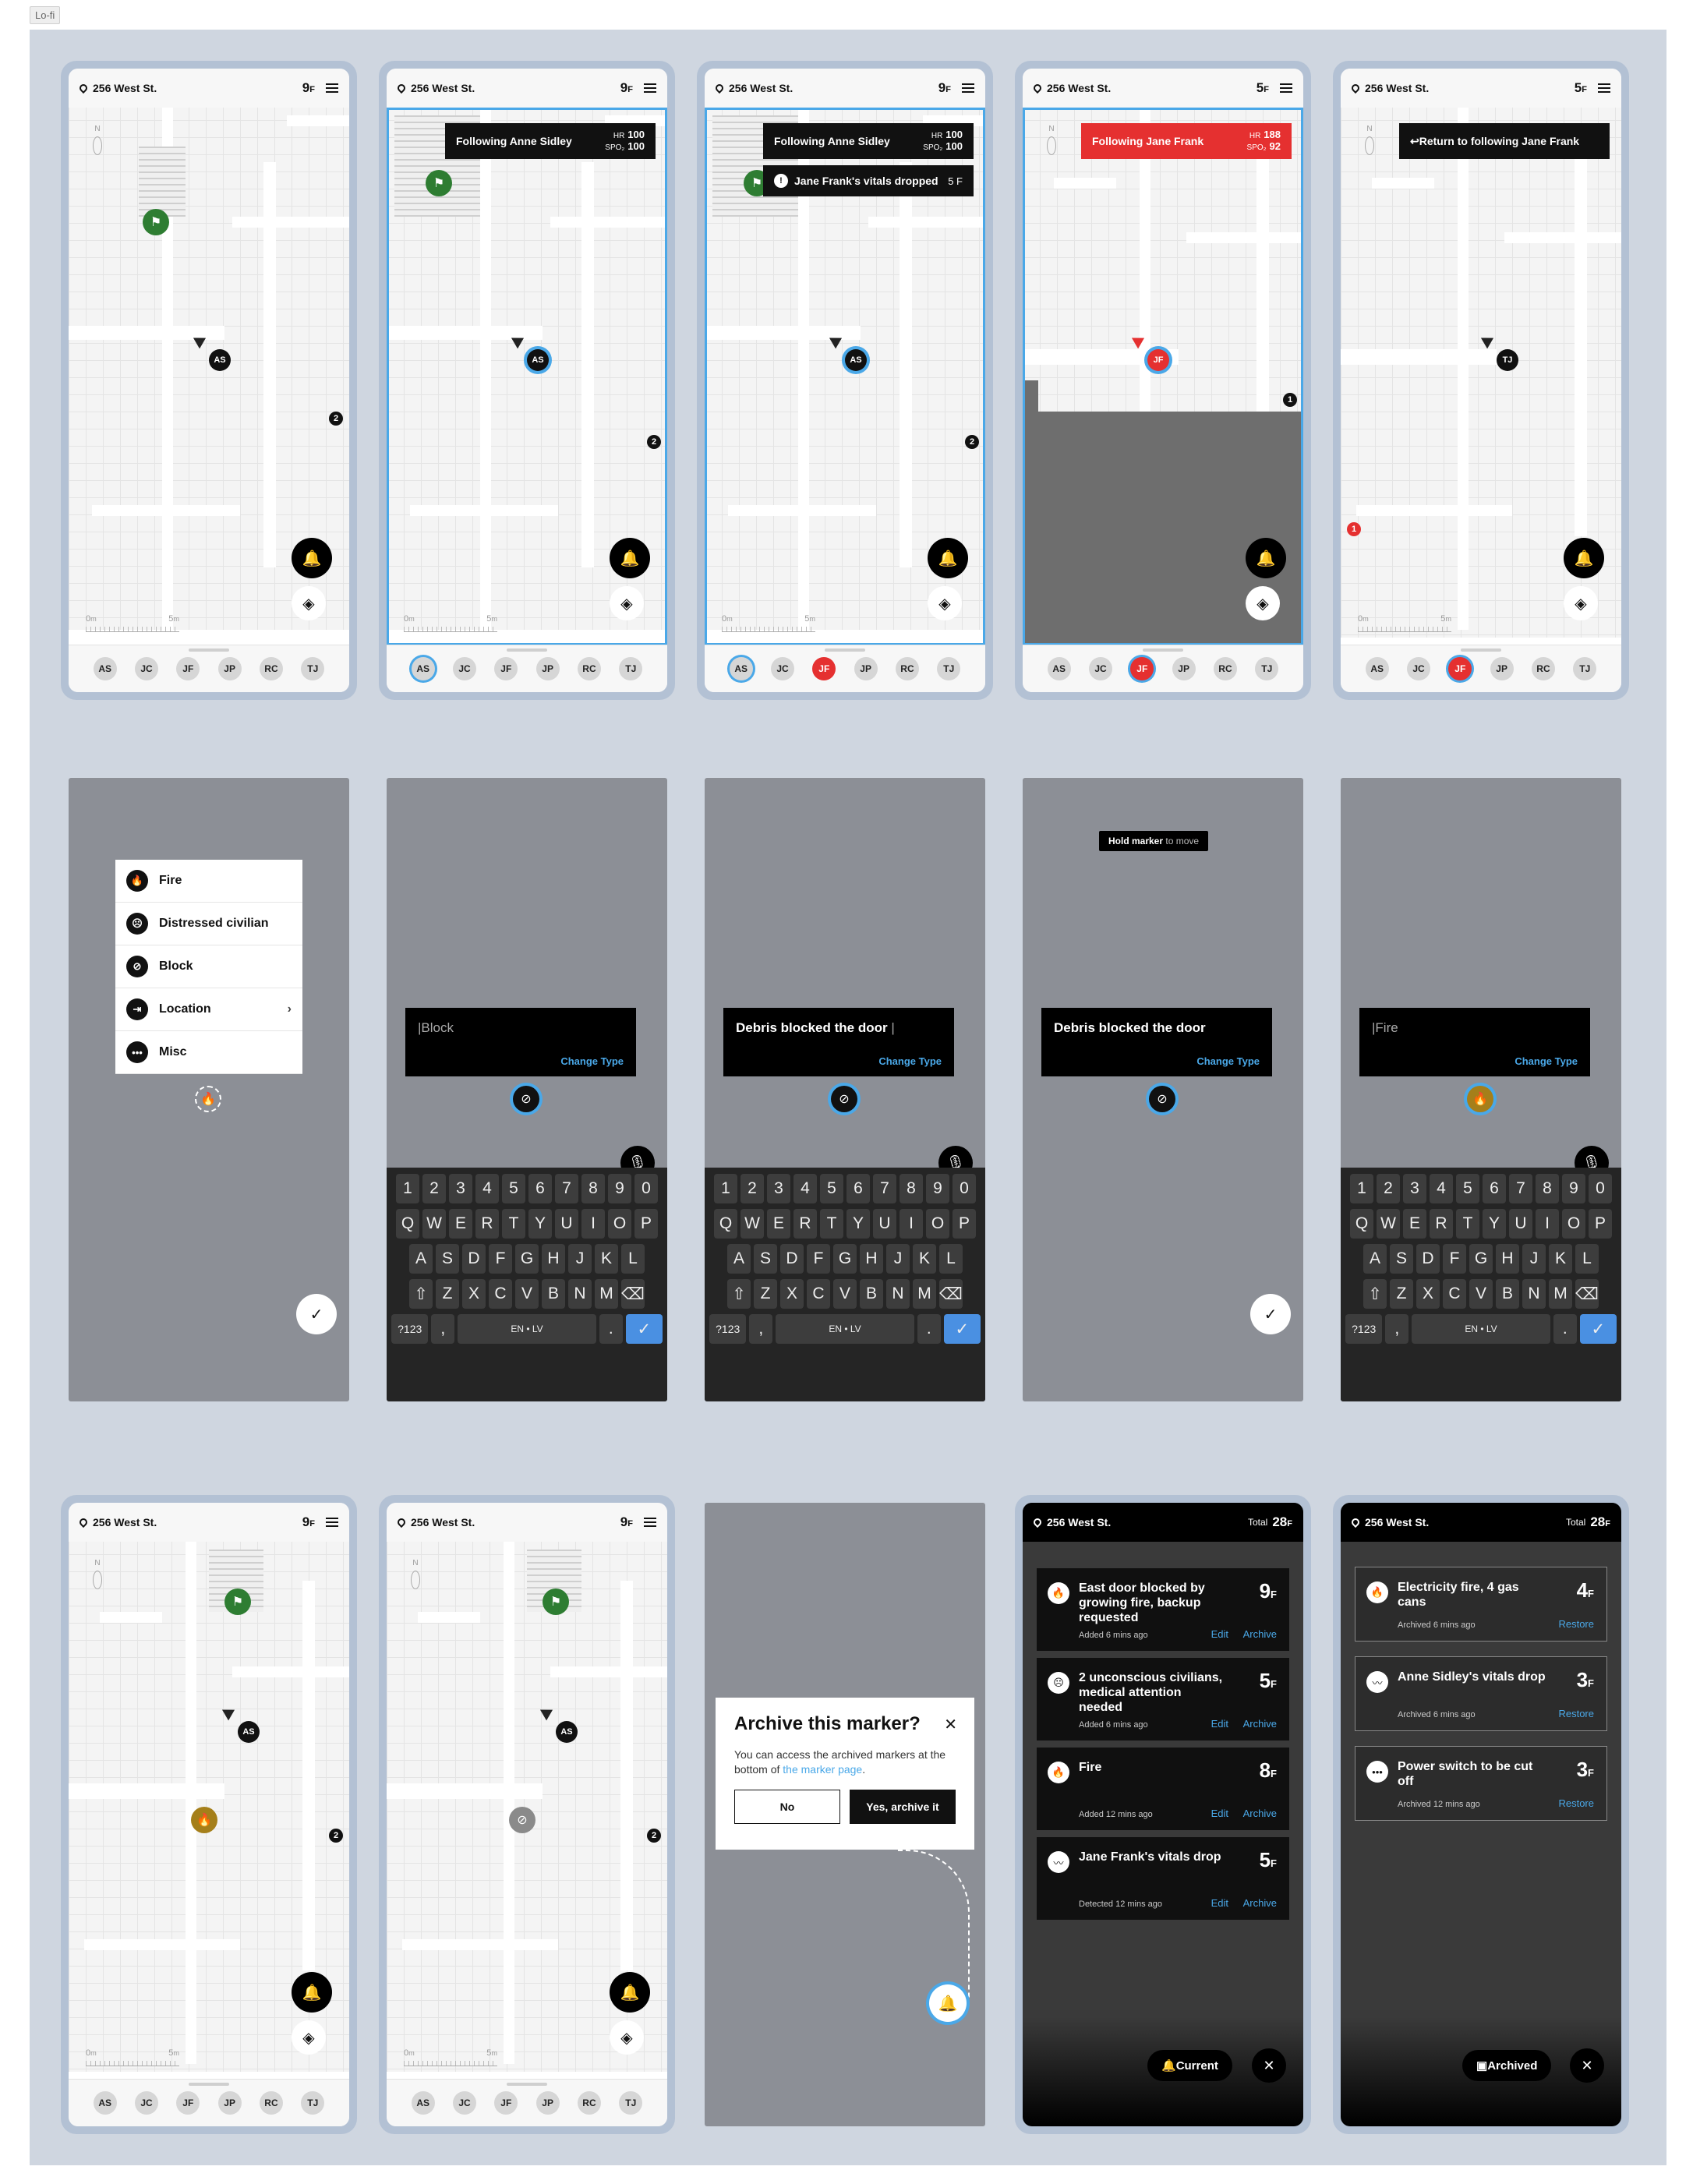 The height and width of the screenshot is (2184, 1693). What do you see at coordinates (527, 1259) in the screenshot?
I see `key: G` at bounding box center [527, 1259].